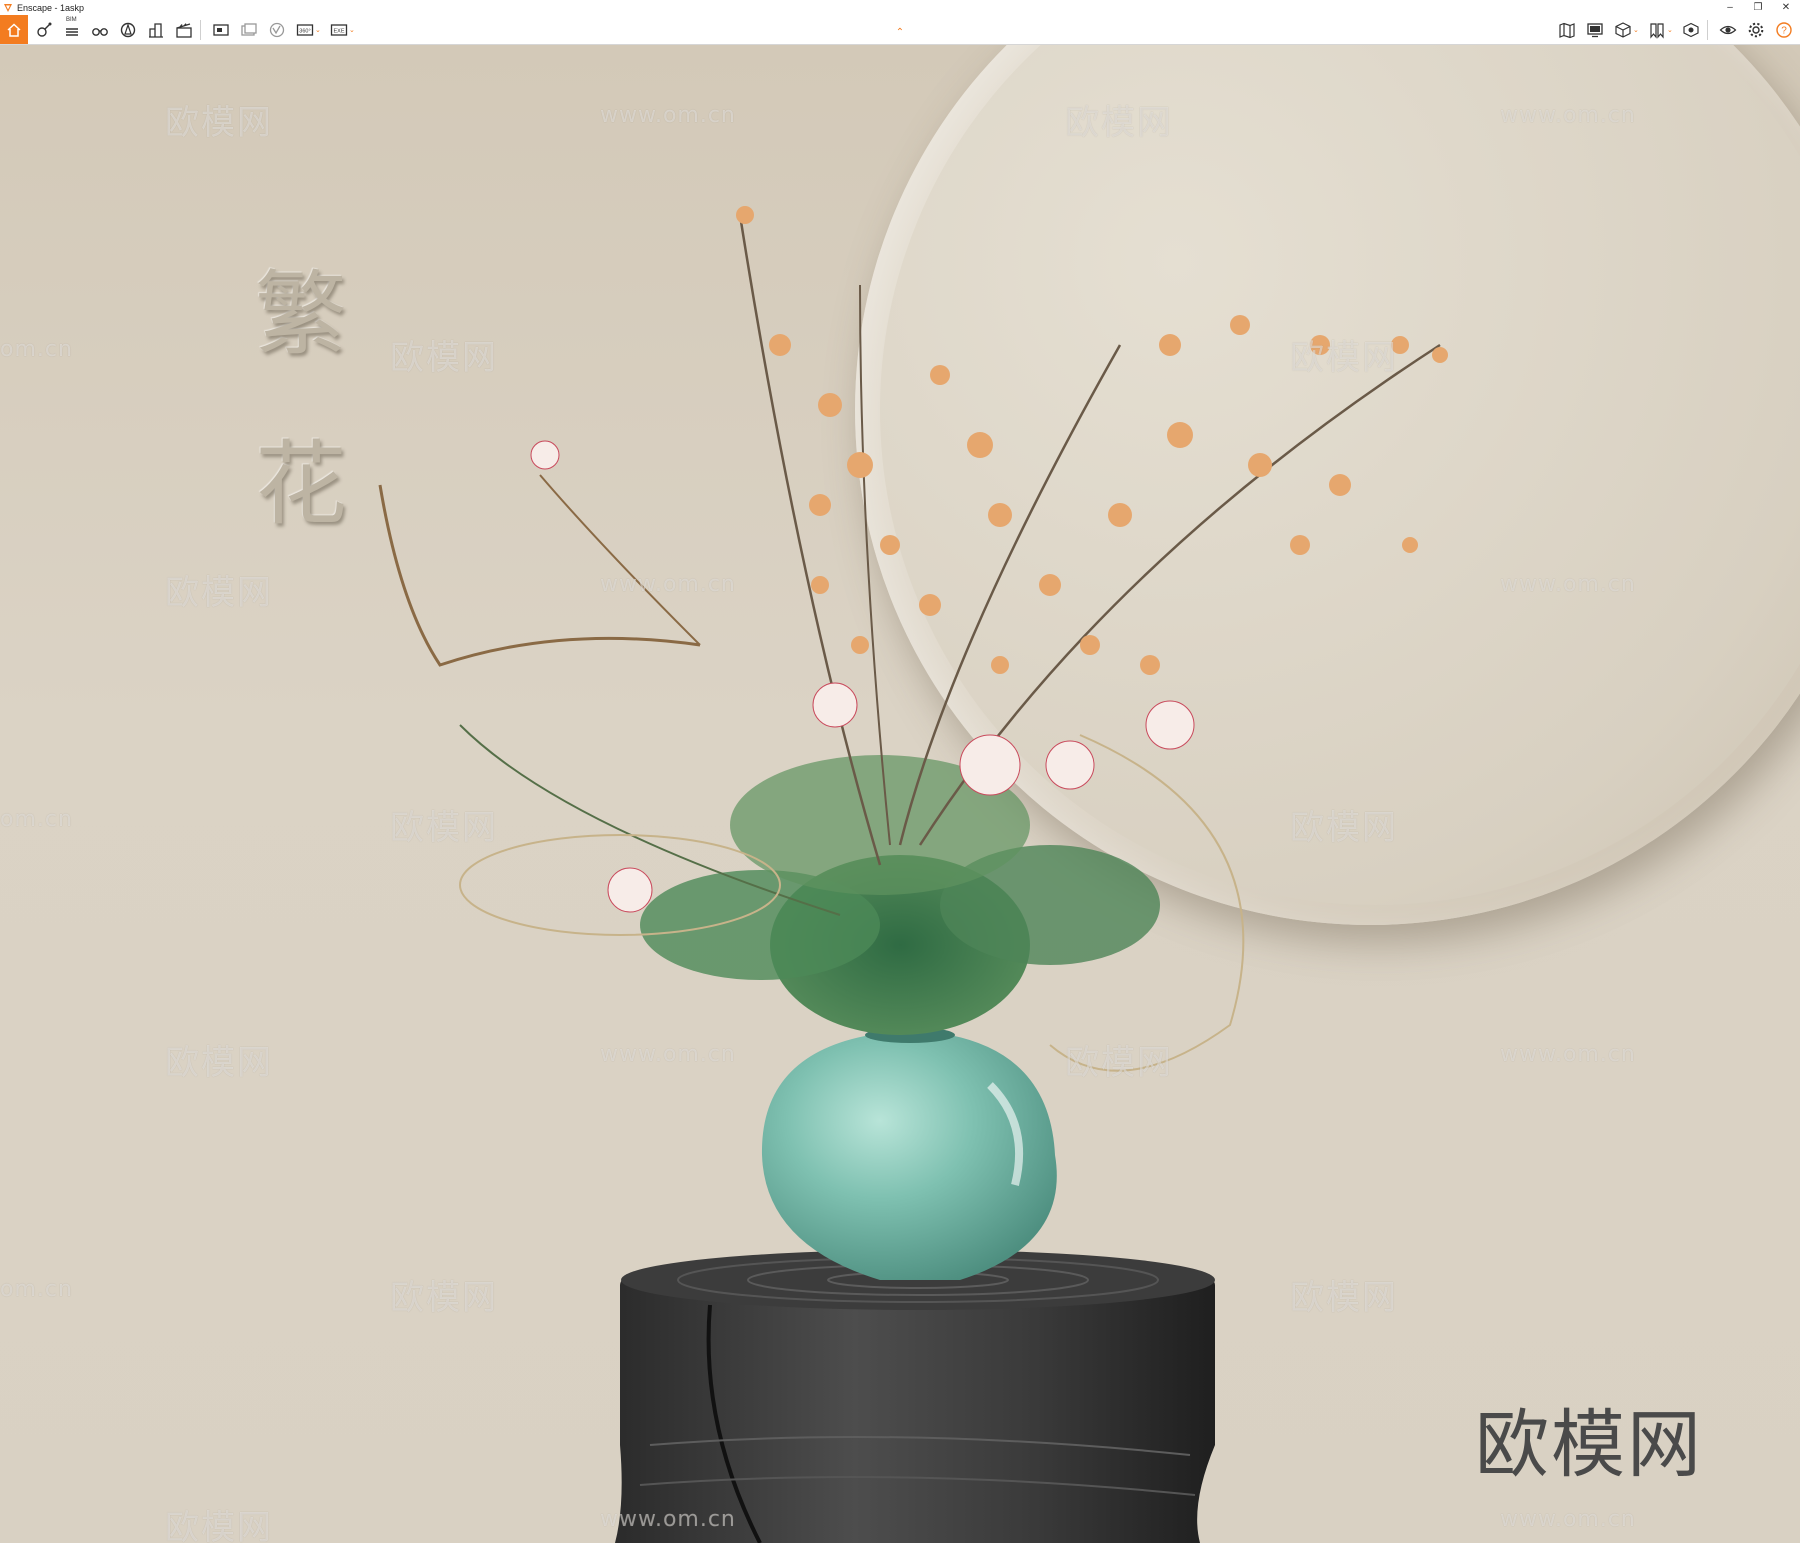 This screenshot has height=1543, width=1800. I want to click on screenshot-icon, so click(221, 29).